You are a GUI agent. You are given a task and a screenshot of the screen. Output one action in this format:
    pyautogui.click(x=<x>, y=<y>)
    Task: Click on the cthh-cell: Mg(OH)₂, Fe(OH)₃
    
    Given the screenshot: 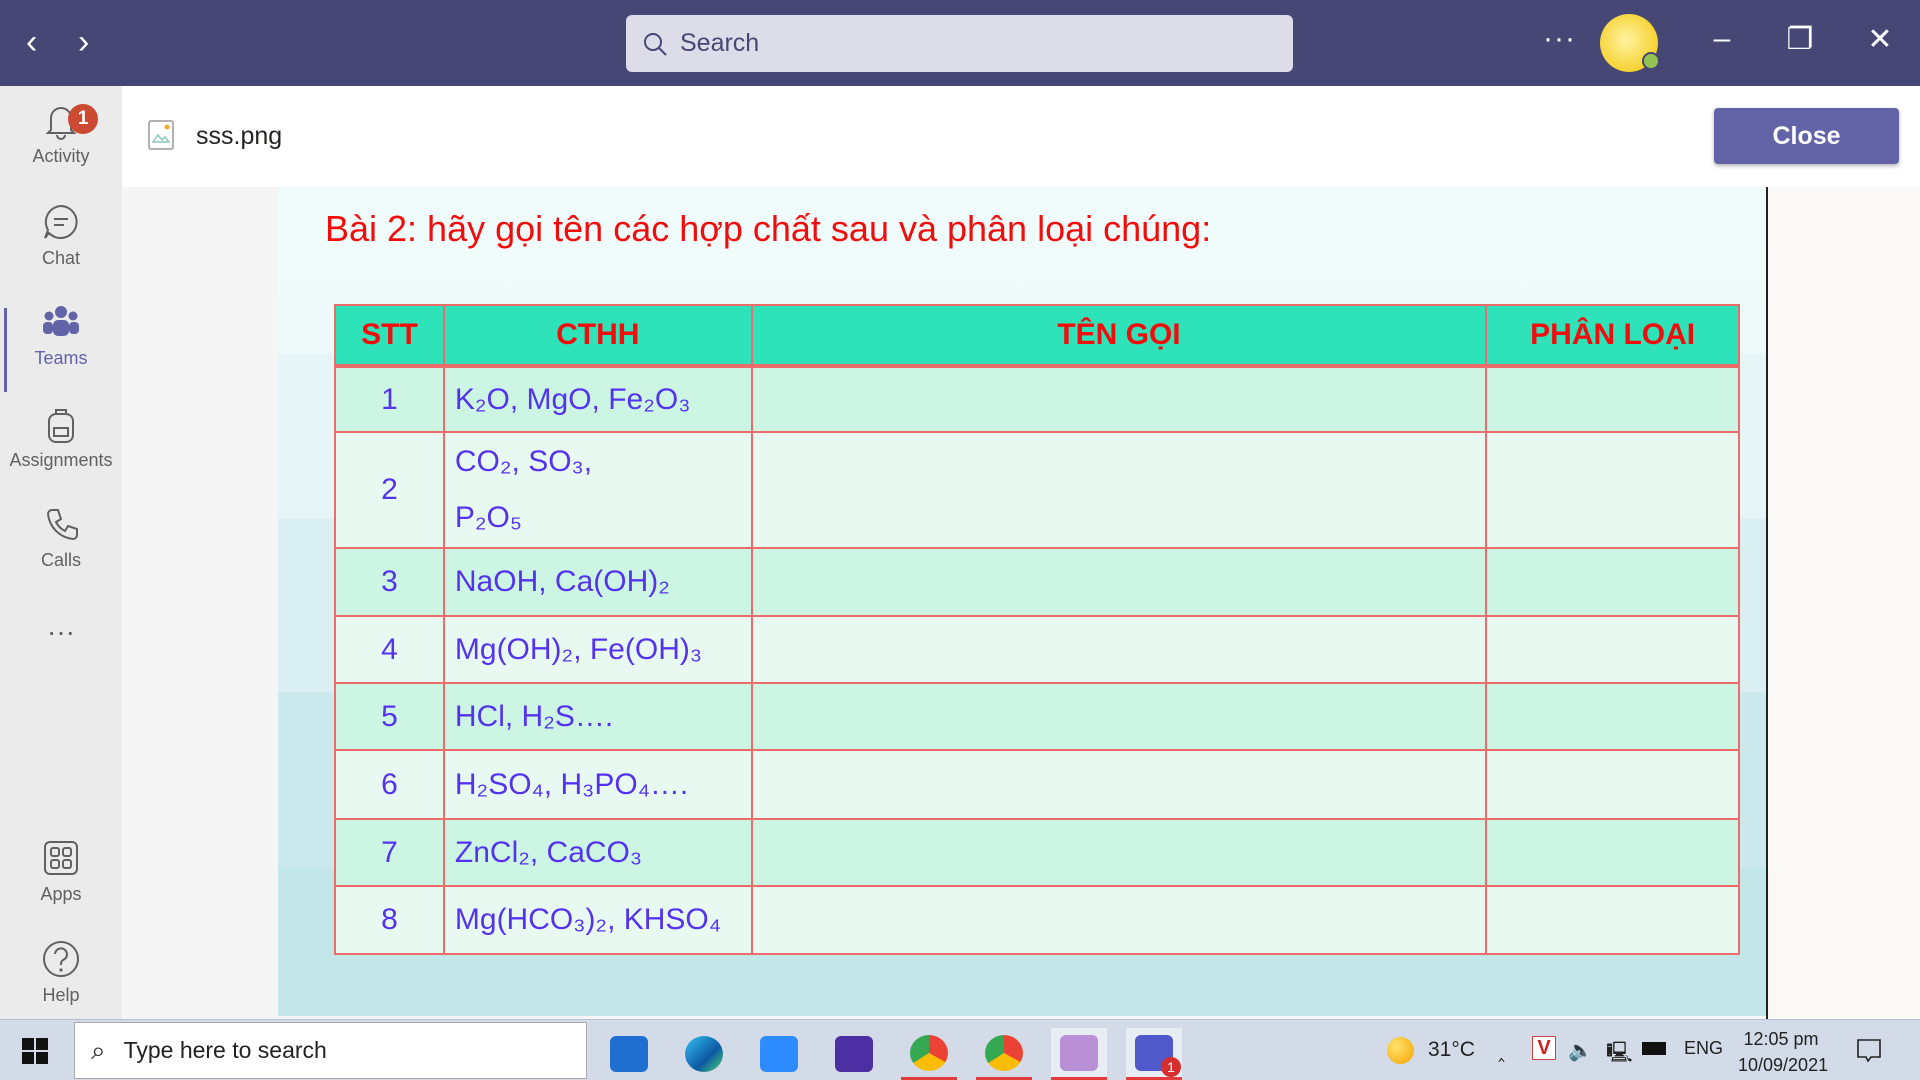 What is the action you would take?
    pyautogui.click(x=597, y=649)
    